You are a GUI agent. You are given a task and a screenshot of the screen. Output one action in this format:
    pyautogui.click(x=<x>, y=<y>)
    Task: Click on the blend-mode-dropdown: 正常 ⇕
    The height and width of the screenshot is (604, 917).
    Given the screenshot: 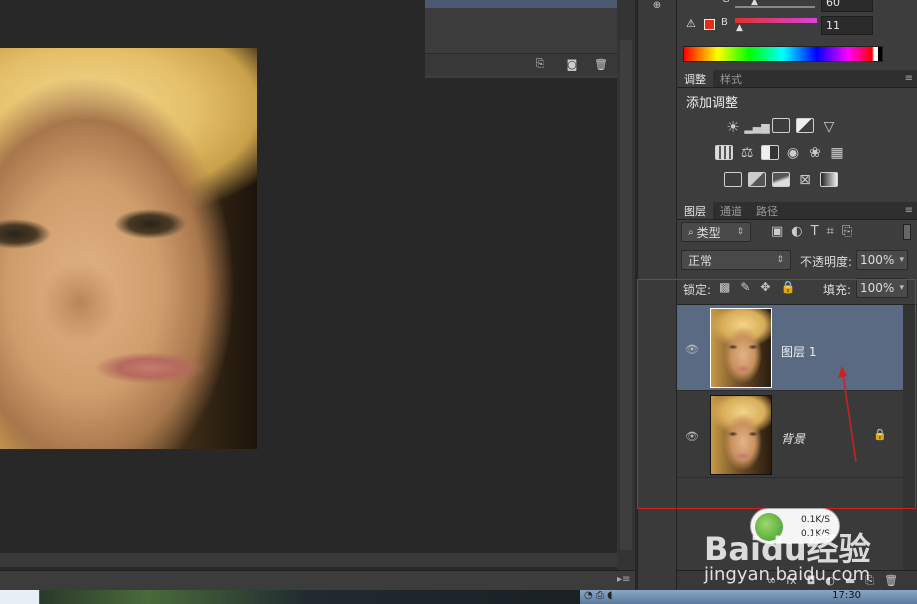 What is the action you would take?
    pyautogui.click(x=736, y=260)
    